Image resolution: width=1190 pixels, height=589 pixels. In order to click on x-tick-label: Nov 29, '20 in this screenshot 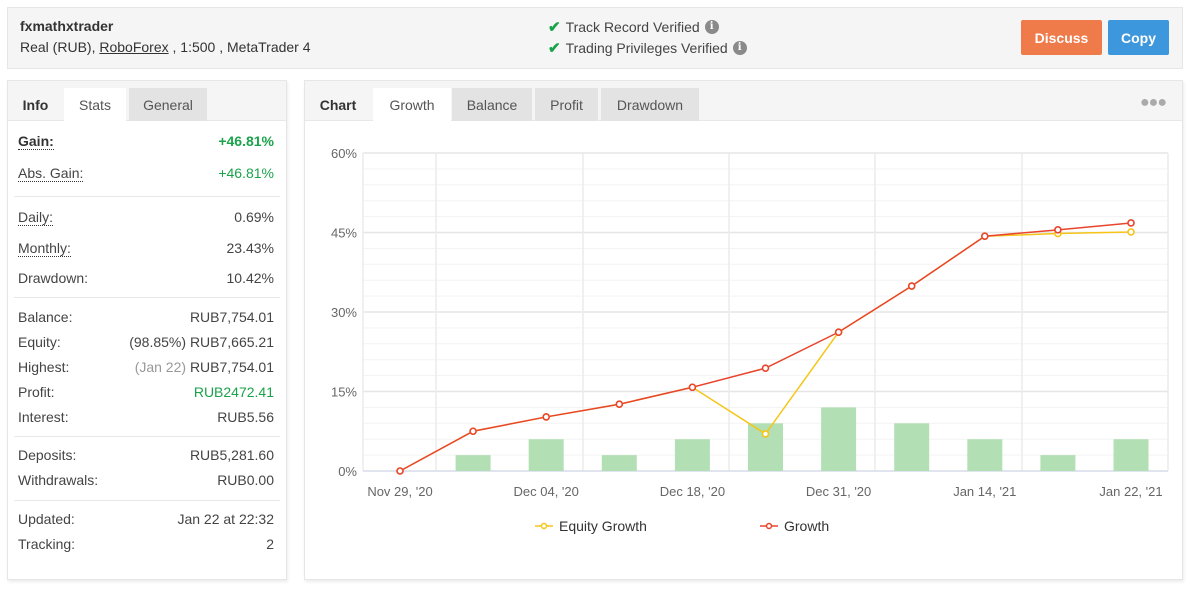, I will do `click(399, 491)`.